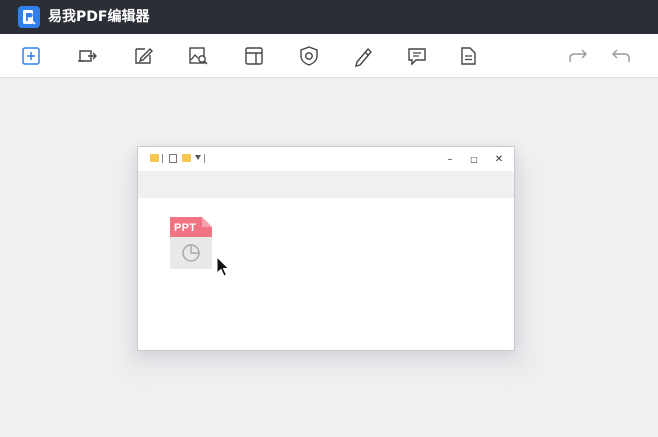  What do you see at coordinates (185, 228) in the screenshot?
I see `ppt-file-label: PPT` at bounding box center [185, 228].